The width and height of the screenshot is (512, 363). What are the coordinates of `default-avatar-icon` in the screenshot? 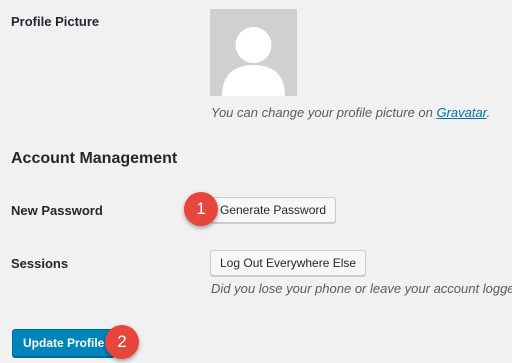 It's located at (253, 52).